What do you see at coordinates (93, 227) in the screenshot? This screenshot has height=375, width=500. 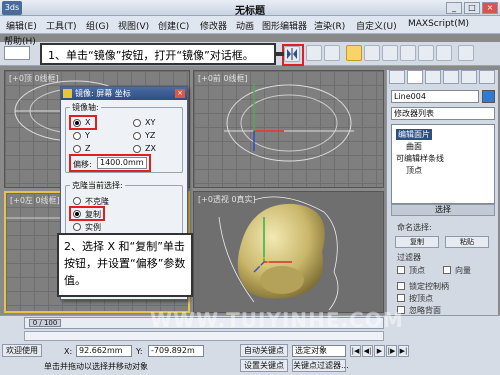 I see `instance-clone-label: 实例` at bounding box center [93, 227].